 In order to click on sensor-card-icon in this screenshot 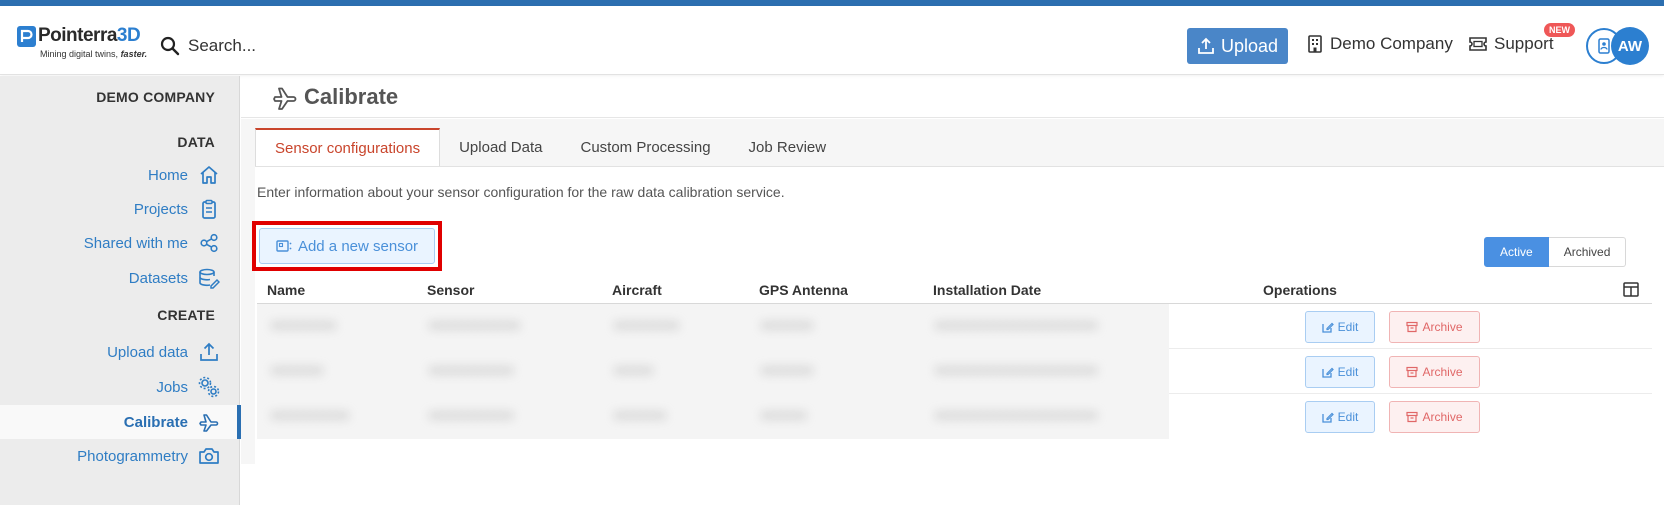, I will do `click(284, 246)`.